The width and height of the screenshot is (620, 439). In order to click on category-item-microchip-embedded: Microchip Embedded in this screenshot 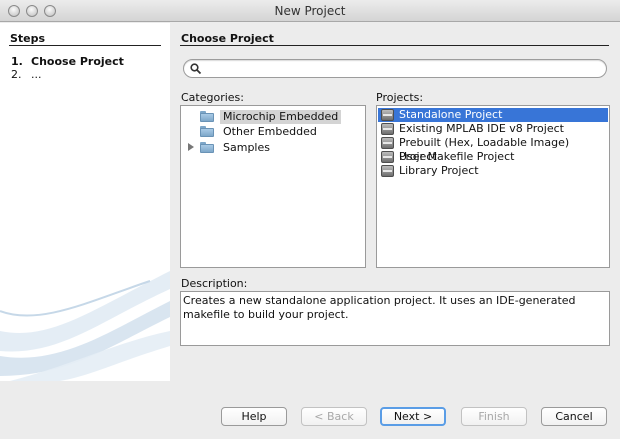, I will do `click(273, 117)`.